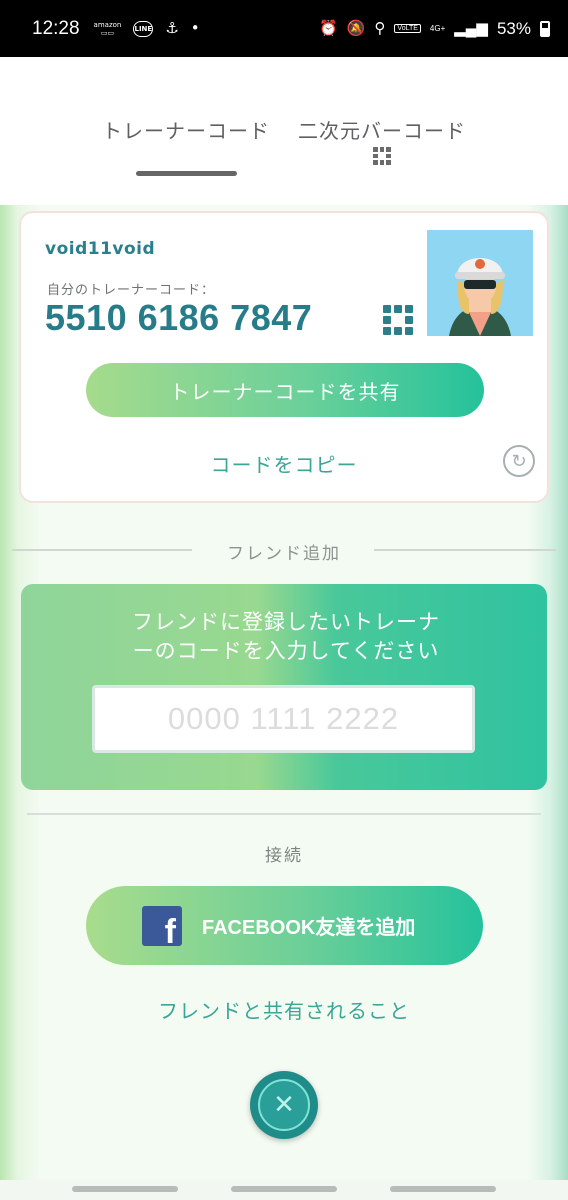  What do you see at coordinates (284, 131) in the screenshot?
I see `header-tabs: トレーナーコード 二次元バーコード` at bounding box center [284, 131].